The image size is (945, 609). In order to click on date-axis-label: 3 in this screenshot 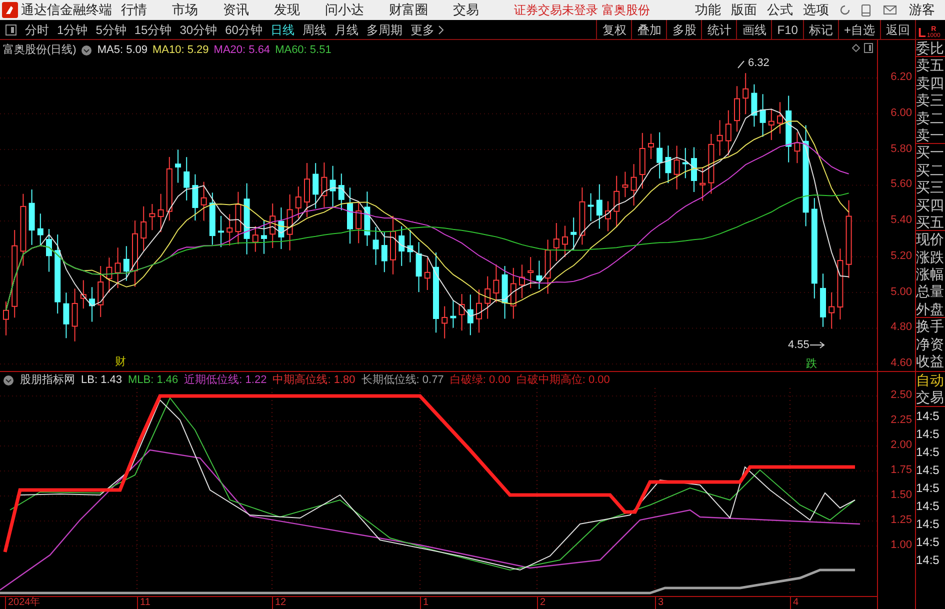, I will do `click(659, 603)`.